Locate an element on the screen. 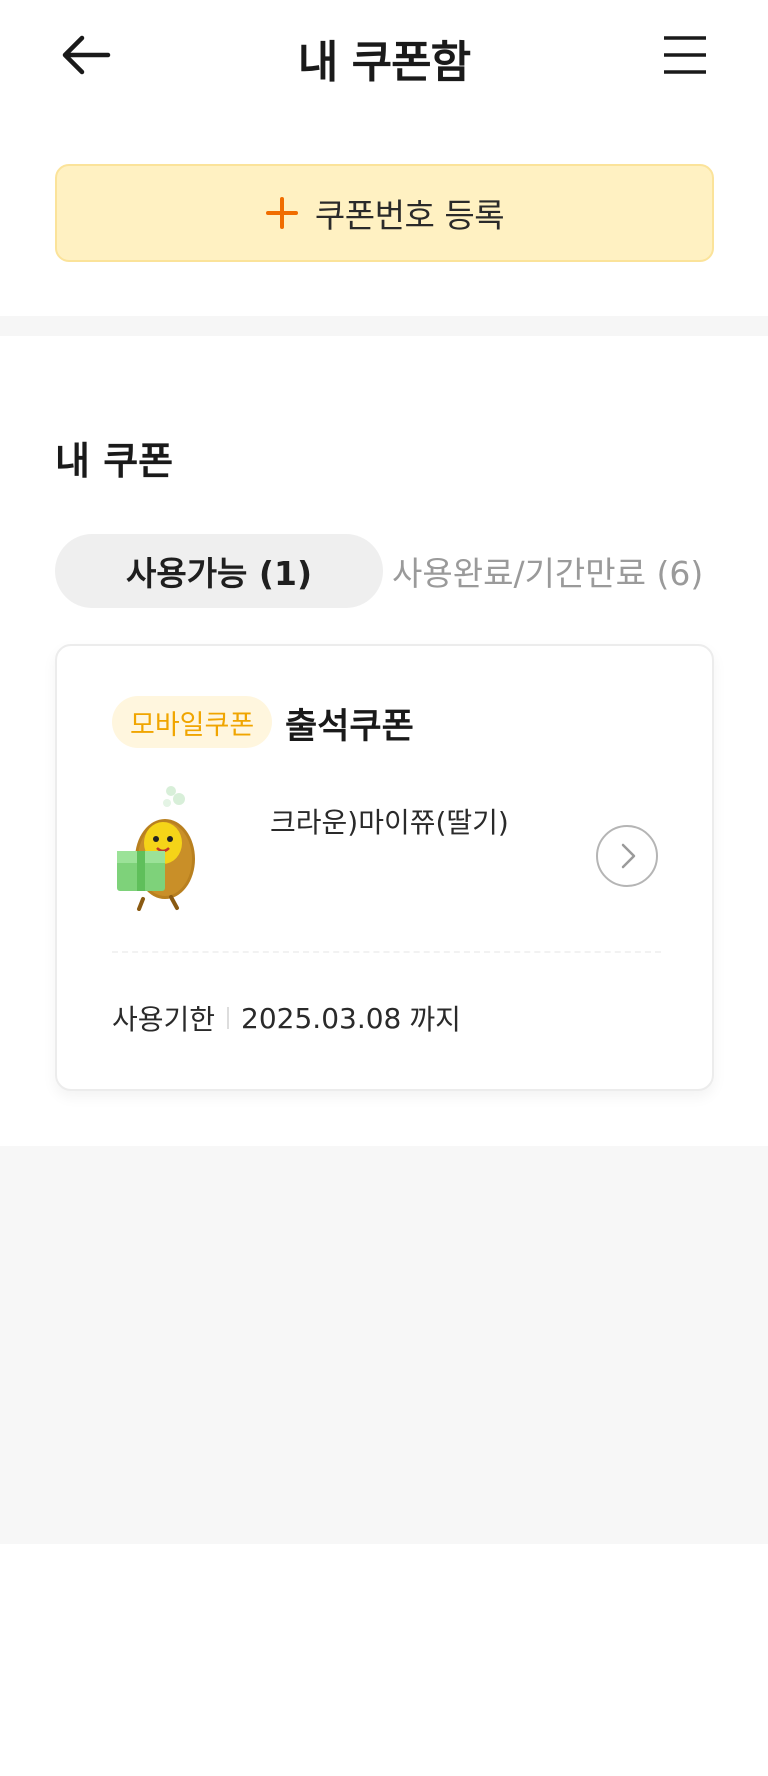  expiry-date: 2025.03.08 is located at coordinates (321, 1018).